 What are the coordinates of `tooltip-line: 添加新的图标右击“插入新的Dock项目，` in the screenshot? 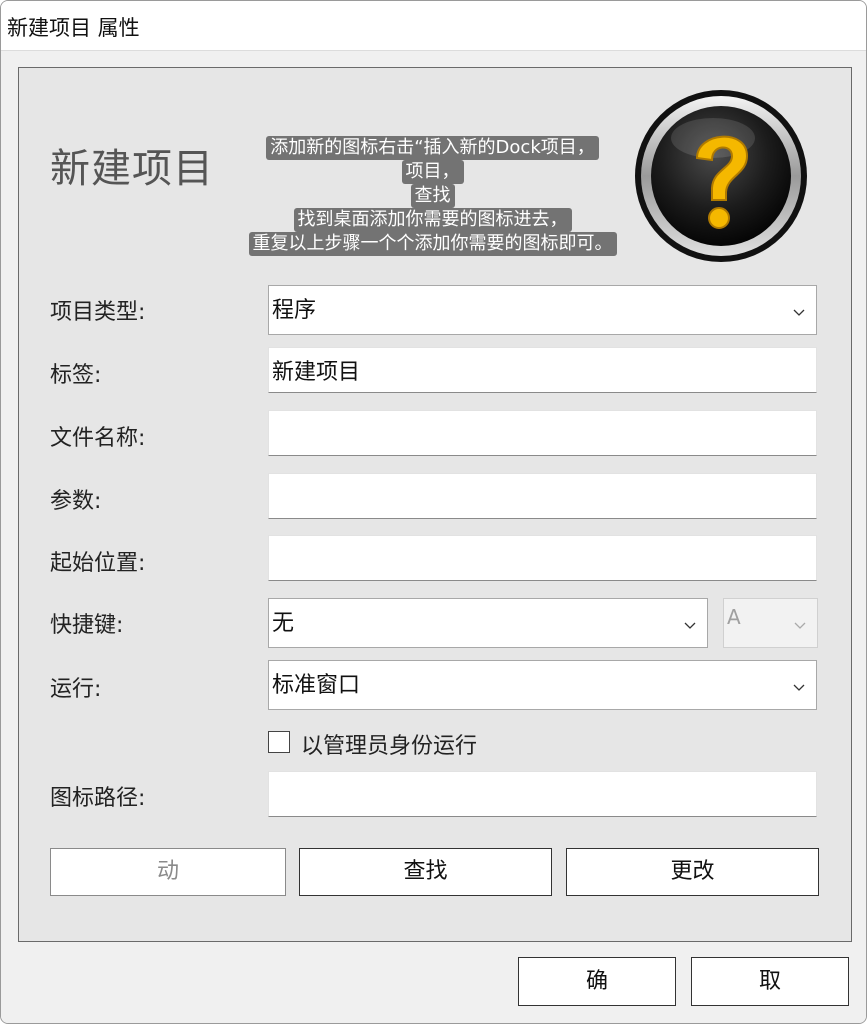 It's located at (432, 148).